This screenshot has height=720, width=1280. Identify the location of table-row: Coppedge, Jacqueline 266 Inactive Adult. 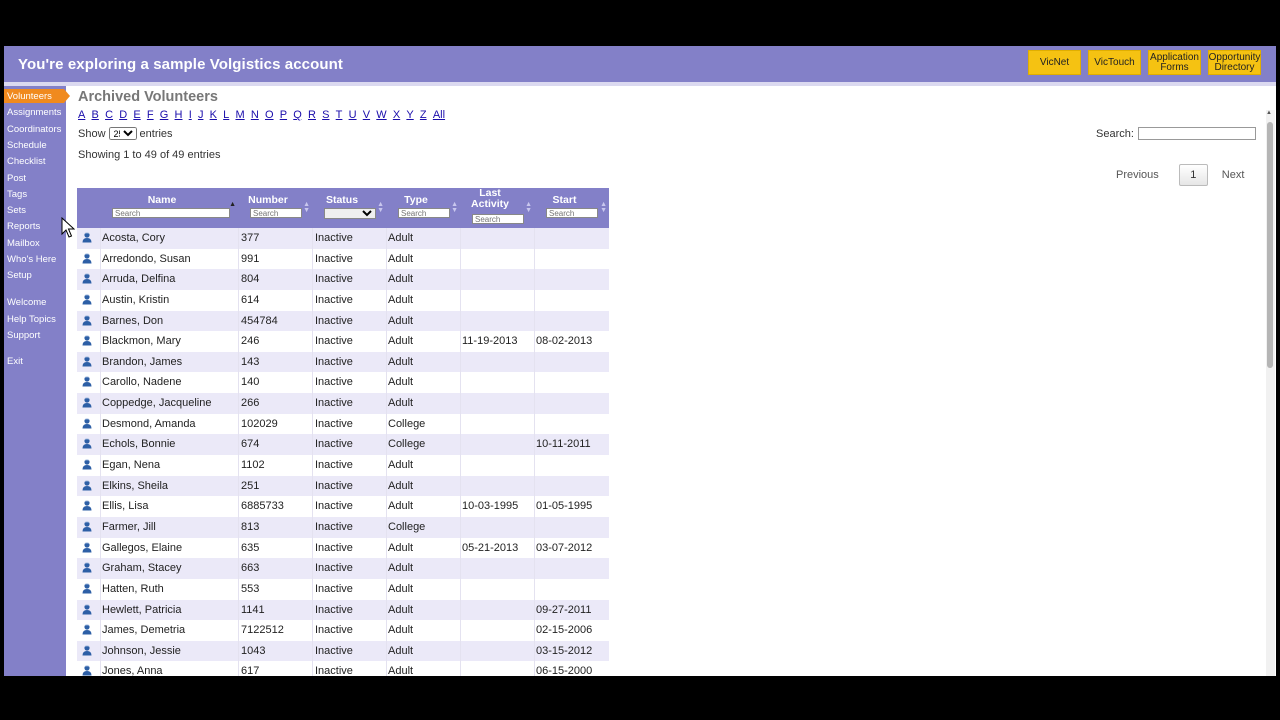
(343, 403).